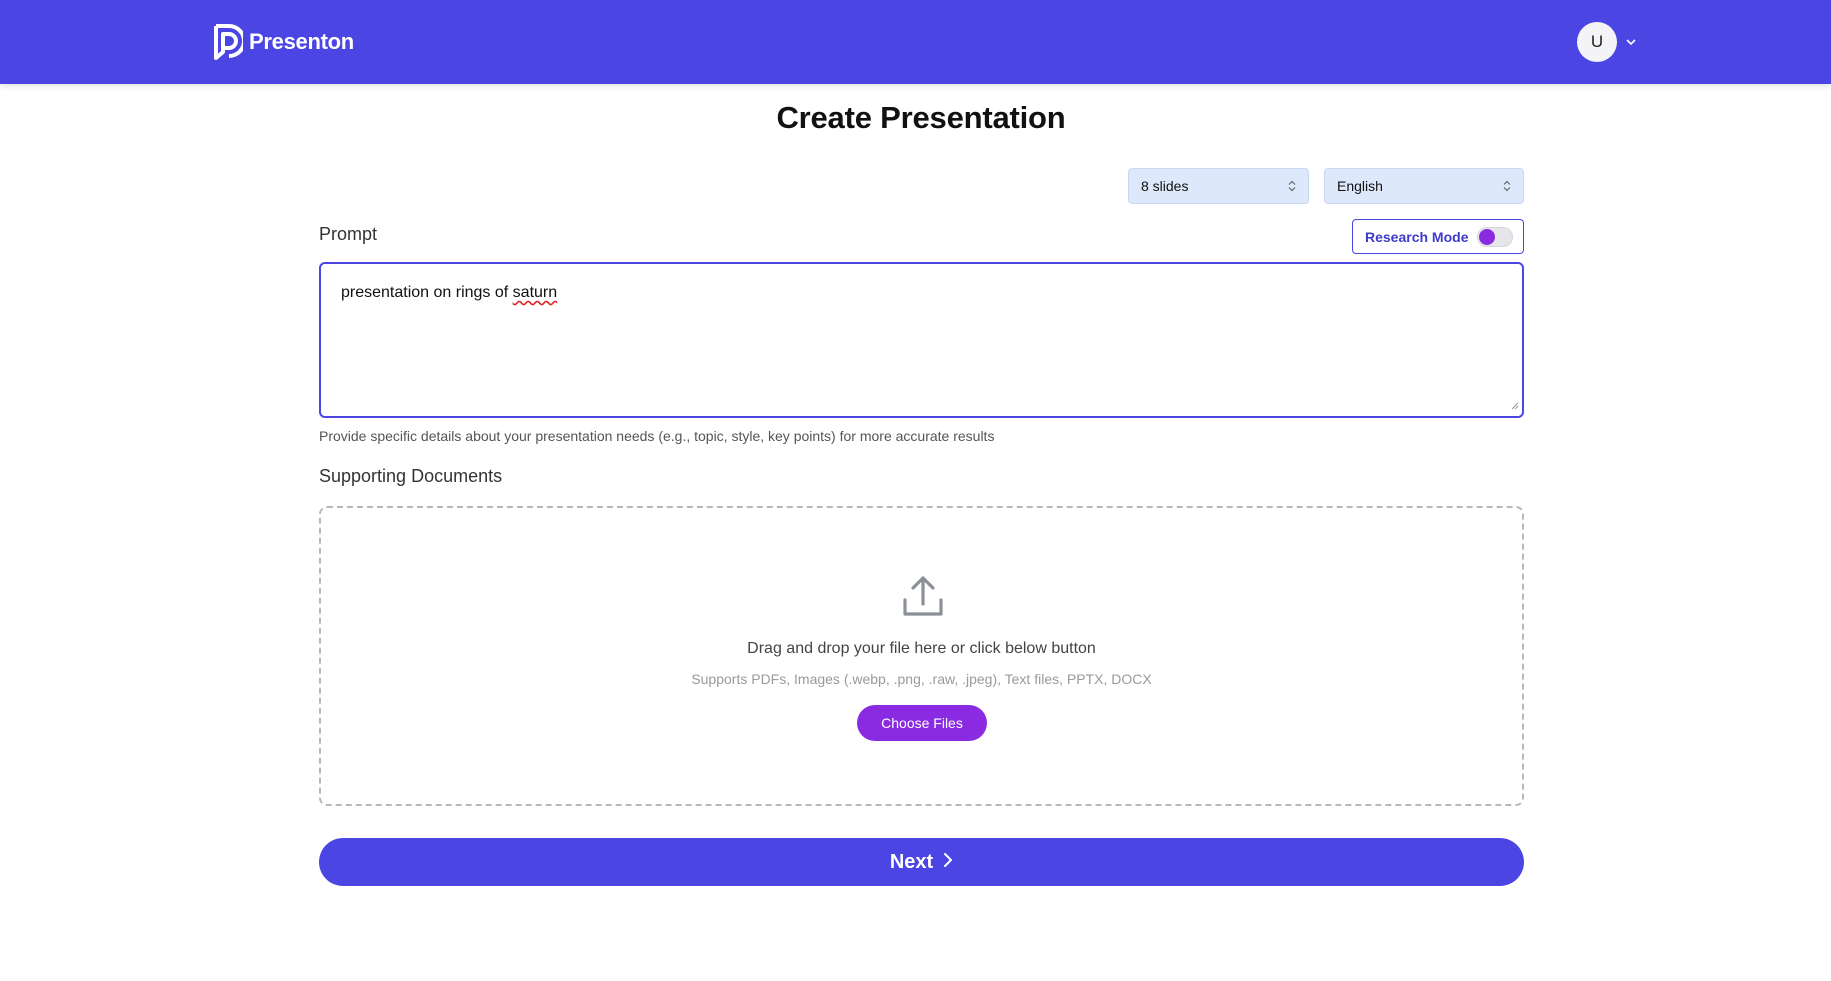 This screenshot has width=1831, height=981. I want to click on presenton-logo-icon, so click(228, 42).